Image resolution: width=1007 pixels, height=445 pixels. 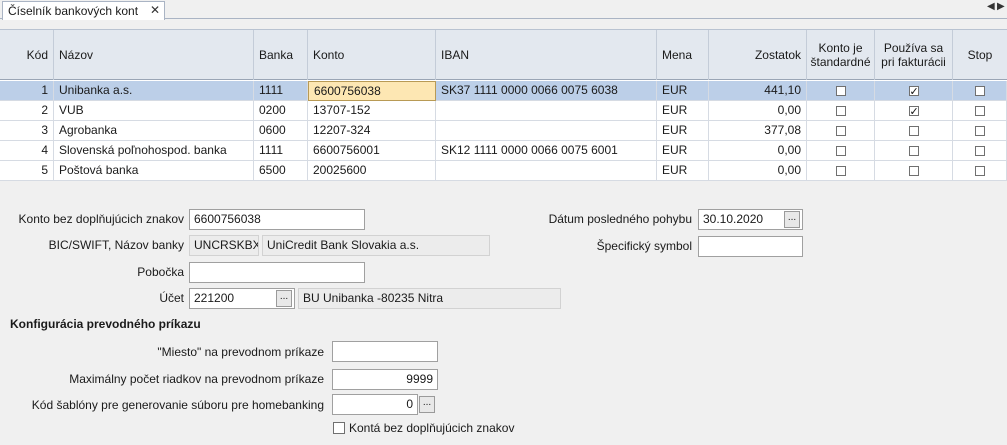 What do you see at coordinates (372, 111) in the screenshot?
I see `cell-konto: 13707-152` at bounding box center [372, 111].